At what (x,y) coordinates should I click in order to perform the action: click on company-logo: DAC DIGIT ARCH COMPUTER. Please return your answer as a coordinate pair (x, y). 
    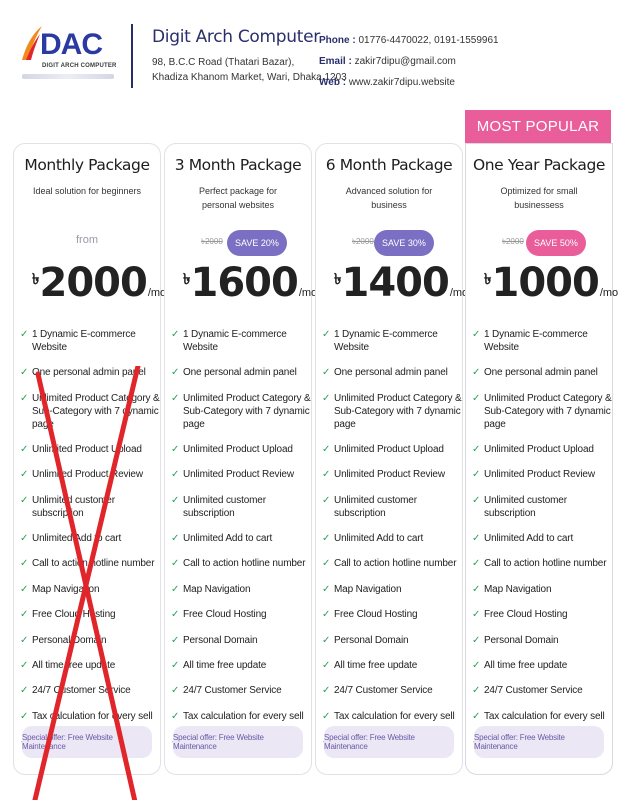
    Looking at the image, I should click on (66, 53).